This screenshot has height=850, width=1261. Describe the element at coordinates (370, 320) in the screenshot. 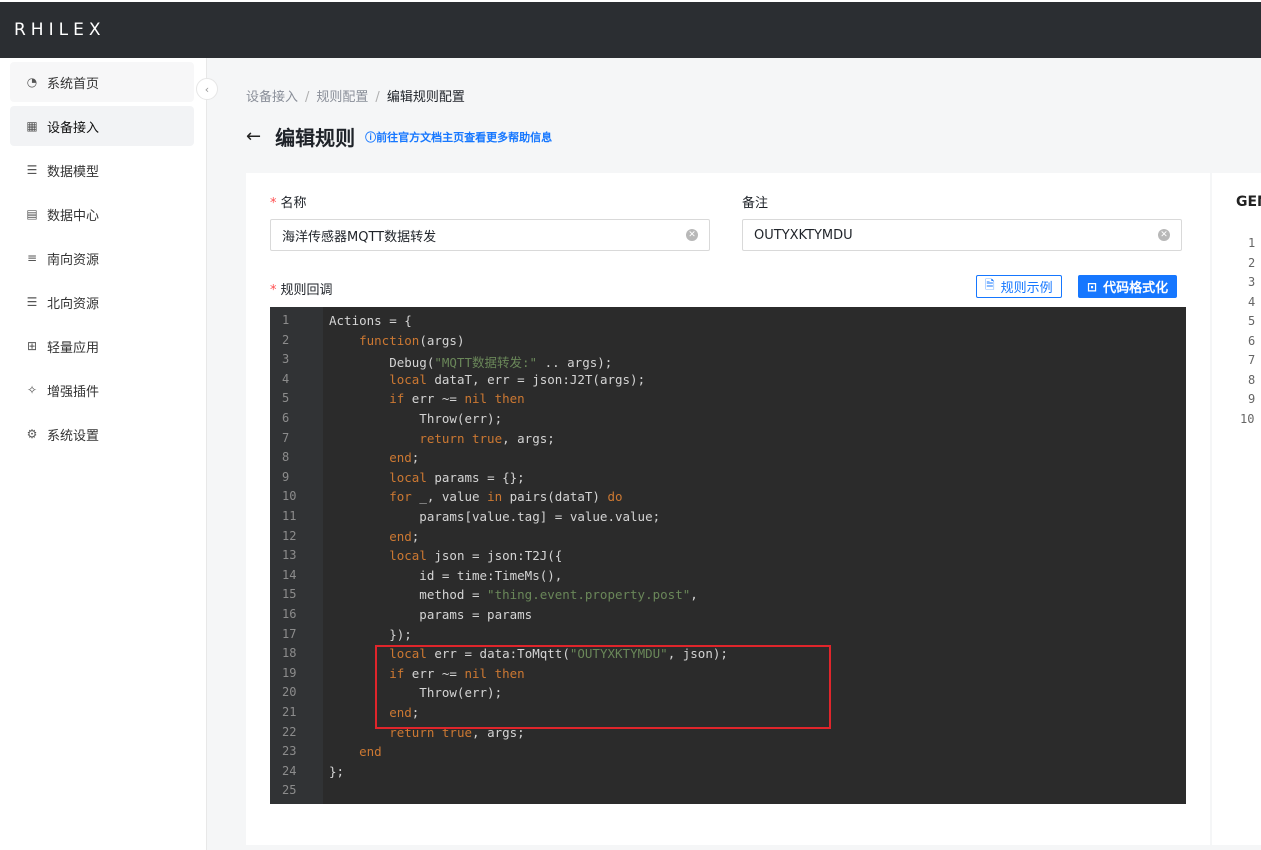

I see `code-line: Actions = {` at that location.